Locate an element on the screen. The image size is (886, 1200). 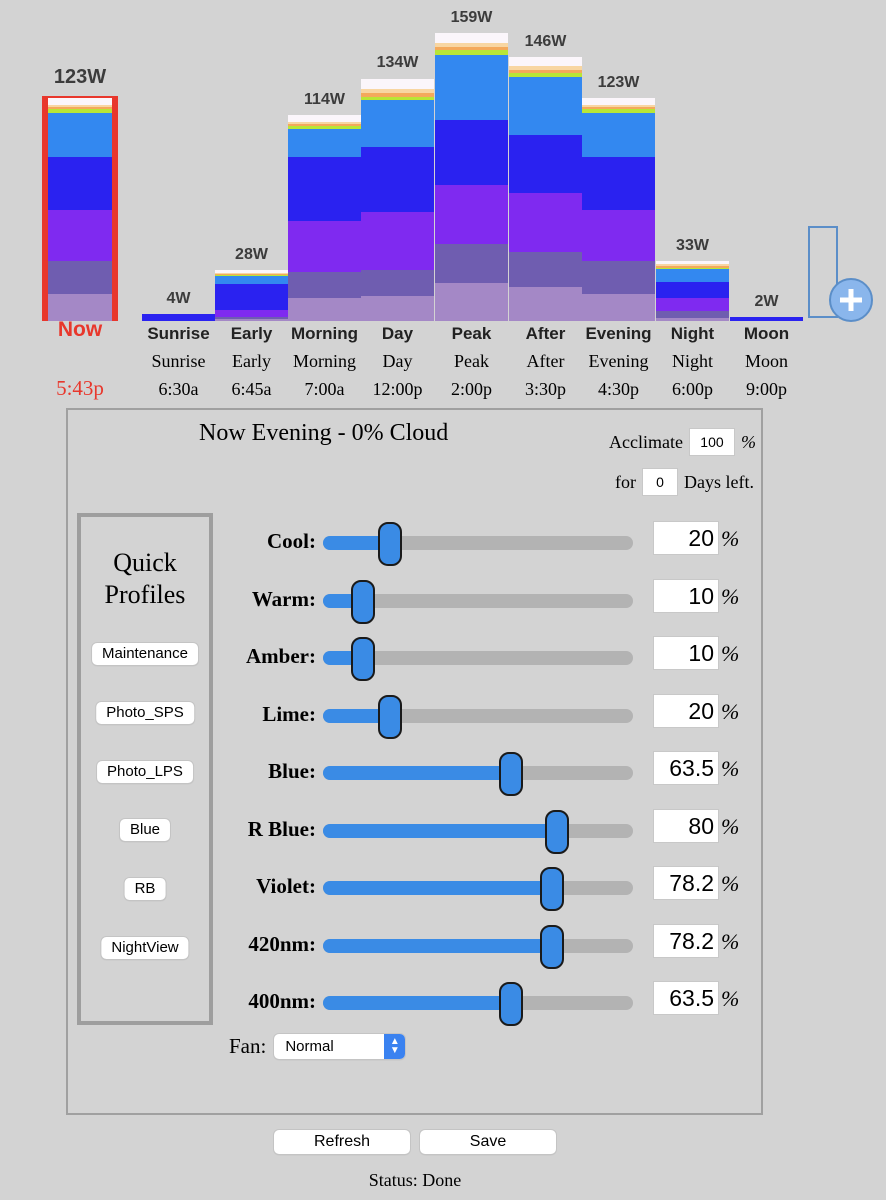
channel-row: Warm: 10% is located at coordinates (416, 600).